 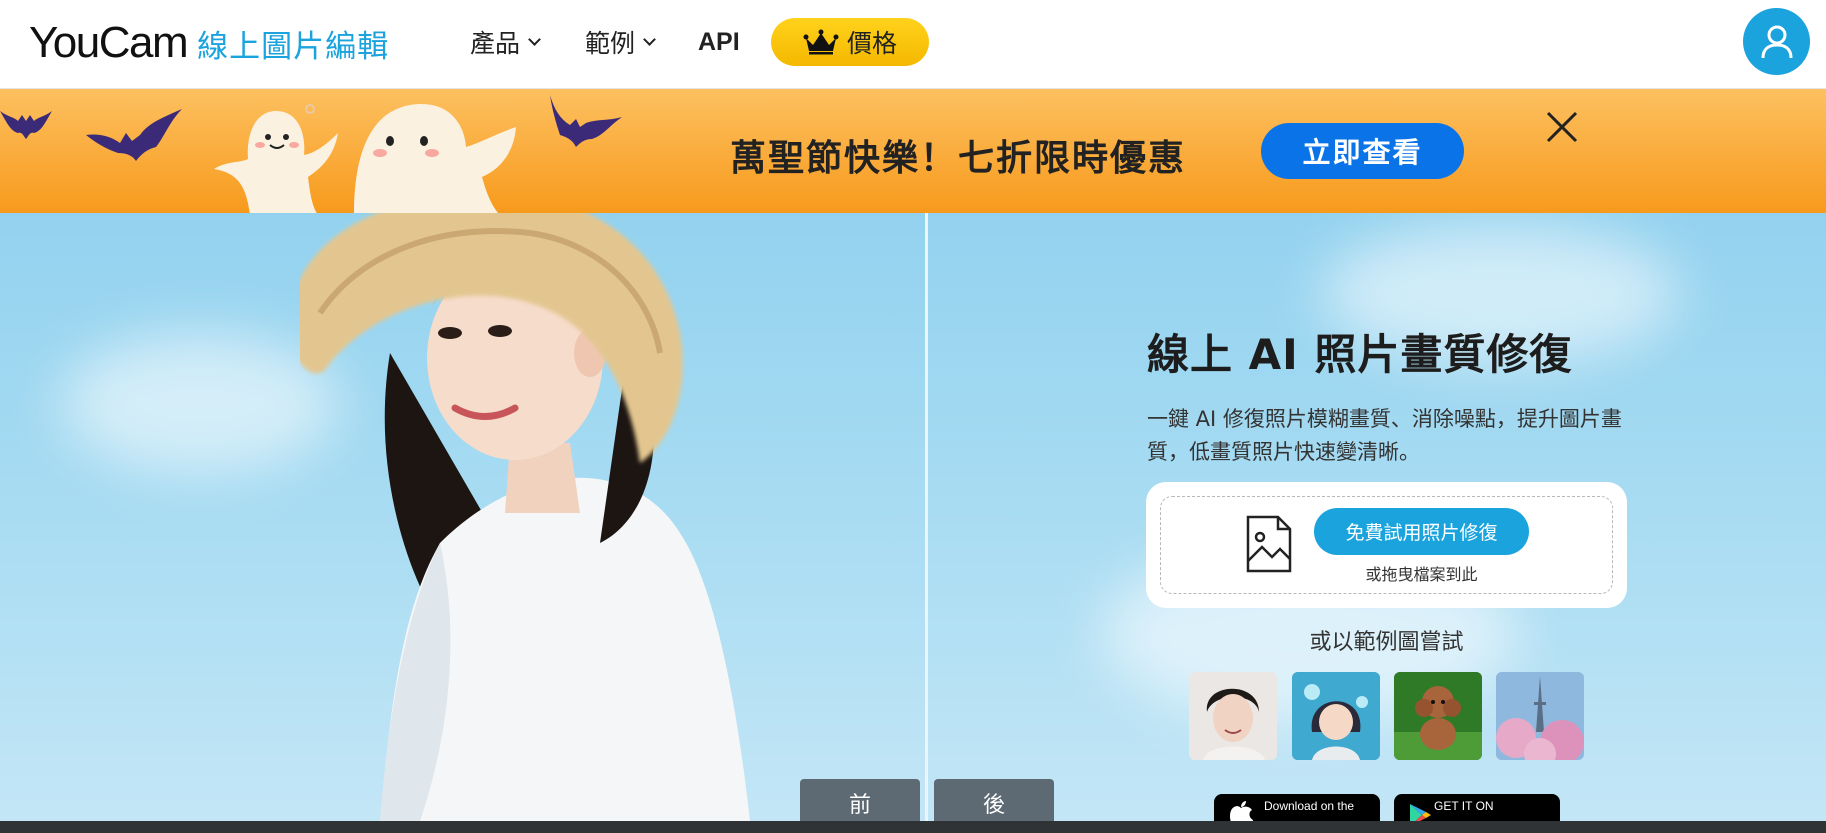 What do you see at coordinates (926, 517) in the screenshot?
I see `before-after-divider` at bounding box center [926, 517].